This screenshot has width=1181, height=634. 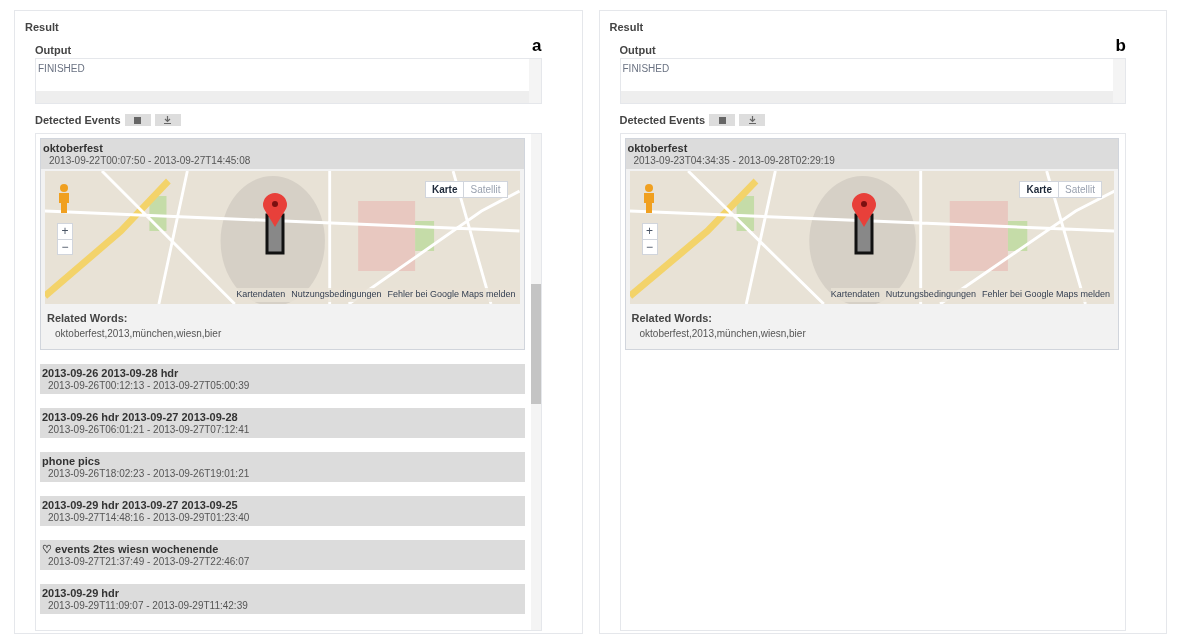 I want to click on event-header: phone pics 2013-09-26T18:02:23 - 2013-09-26T19:01:21, so click(x=282, y=467).